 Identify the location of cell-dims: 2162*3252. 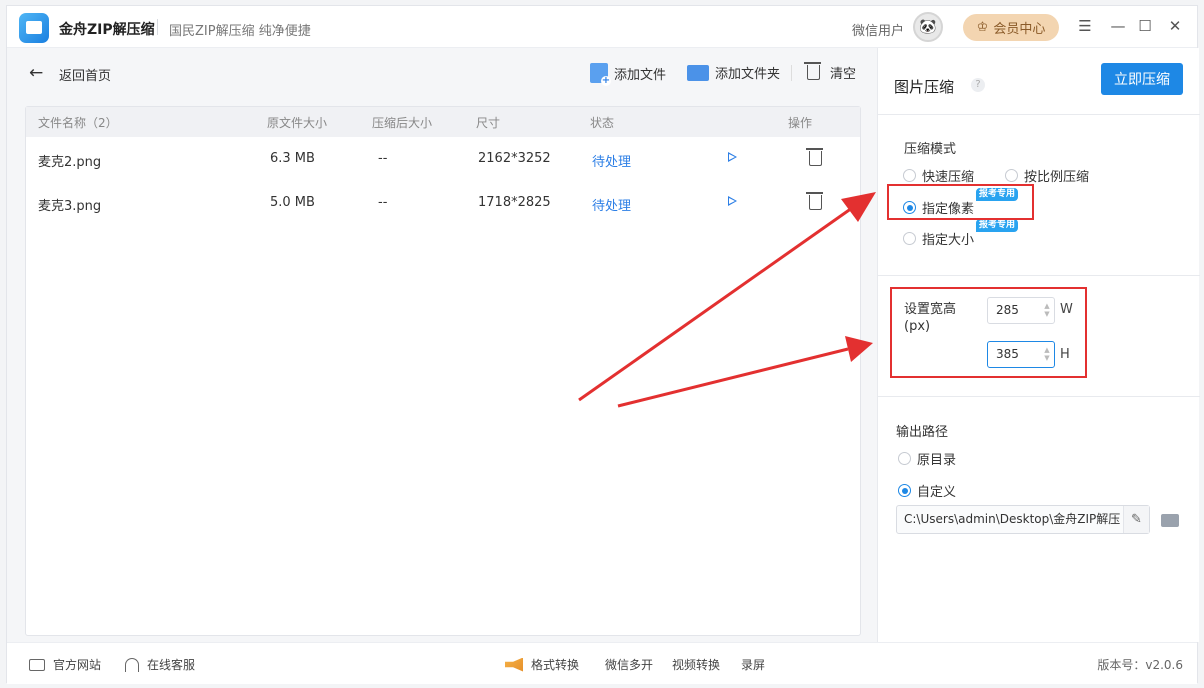
(514, 158).